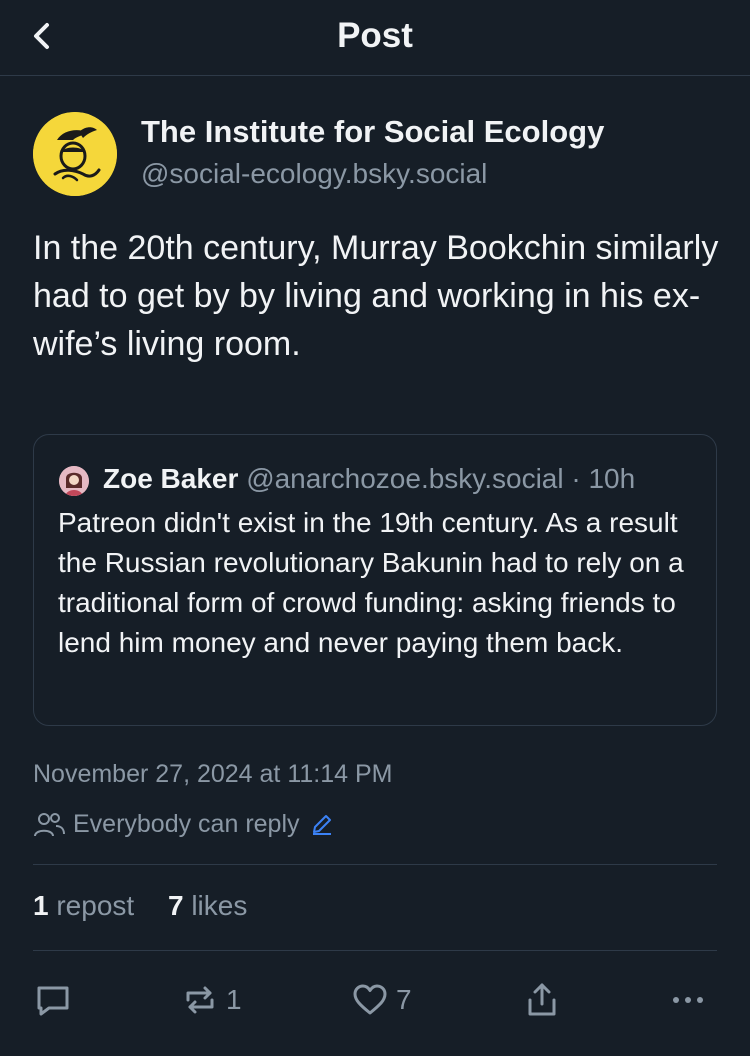 The width and height of the screenshot is (750, 1056). What do you see at coordinates (213, 774) in the screenshot?
I see `post-timestamp: November 27, 2024 at 11:14 PM` at bounding box center [213, 774].